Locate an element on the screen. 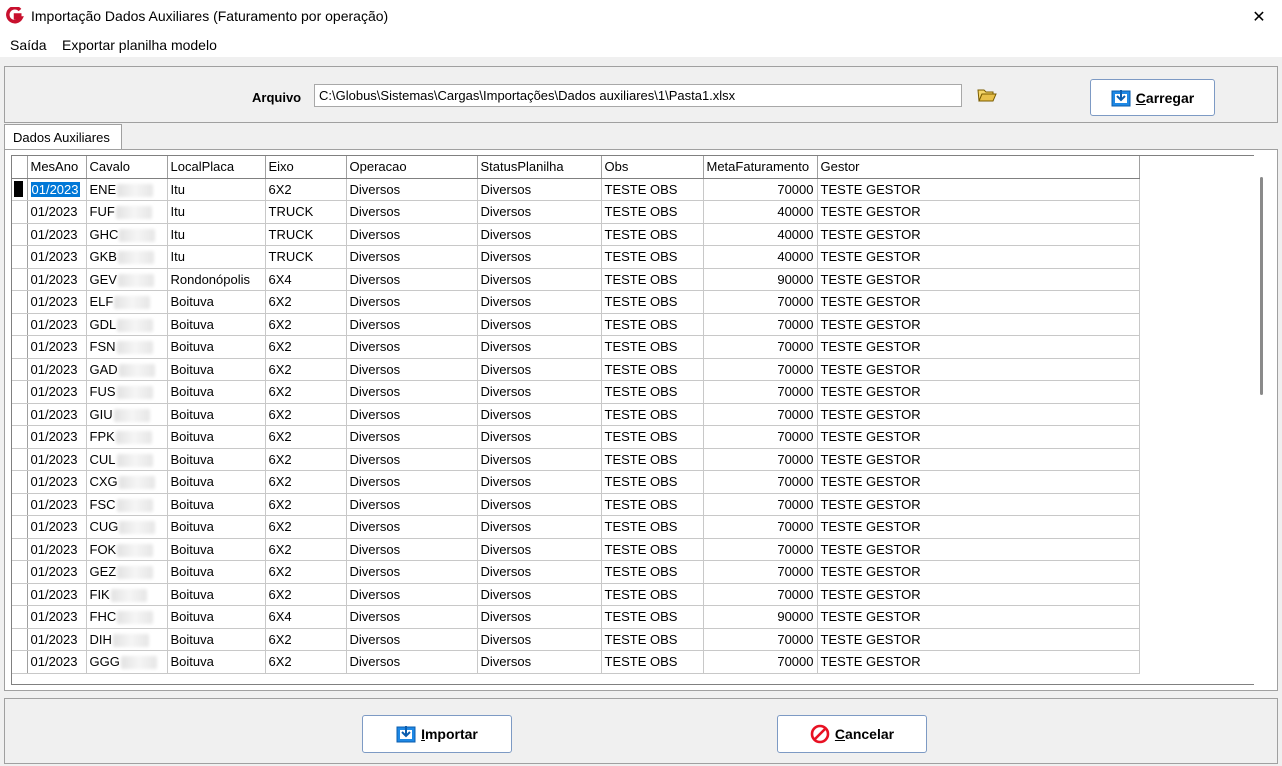 This screenshot has height=766, width=1282. menu-item-saida: Saída is located at coordinates (28, 45).